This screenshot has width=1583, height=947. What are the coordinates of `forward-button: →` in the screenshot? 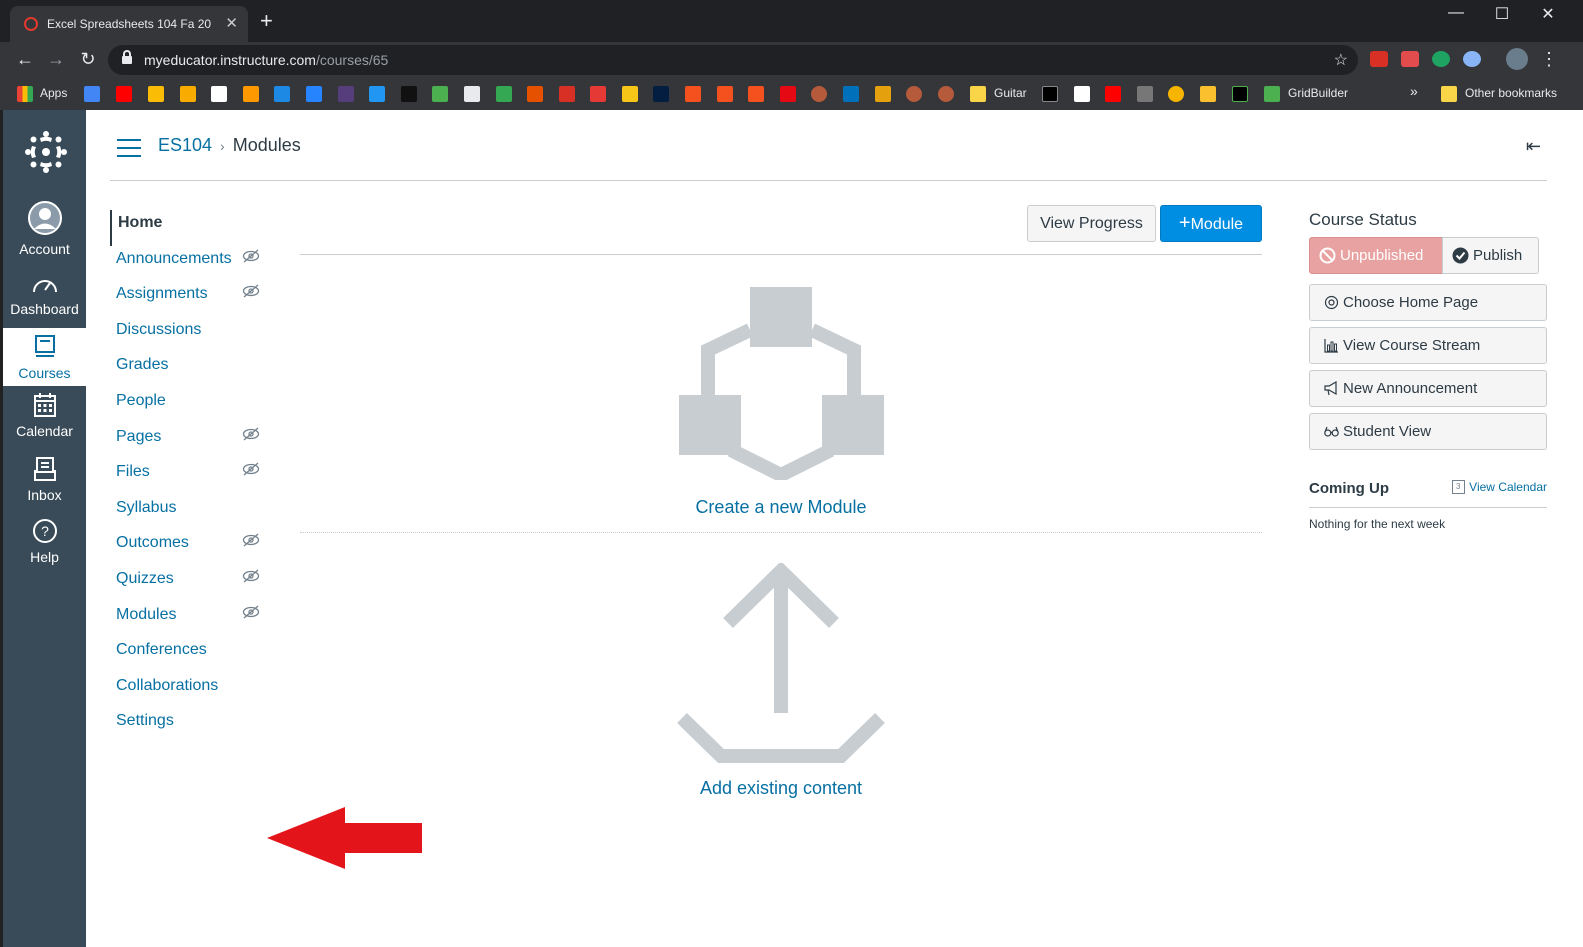 It's located at (56, 59).